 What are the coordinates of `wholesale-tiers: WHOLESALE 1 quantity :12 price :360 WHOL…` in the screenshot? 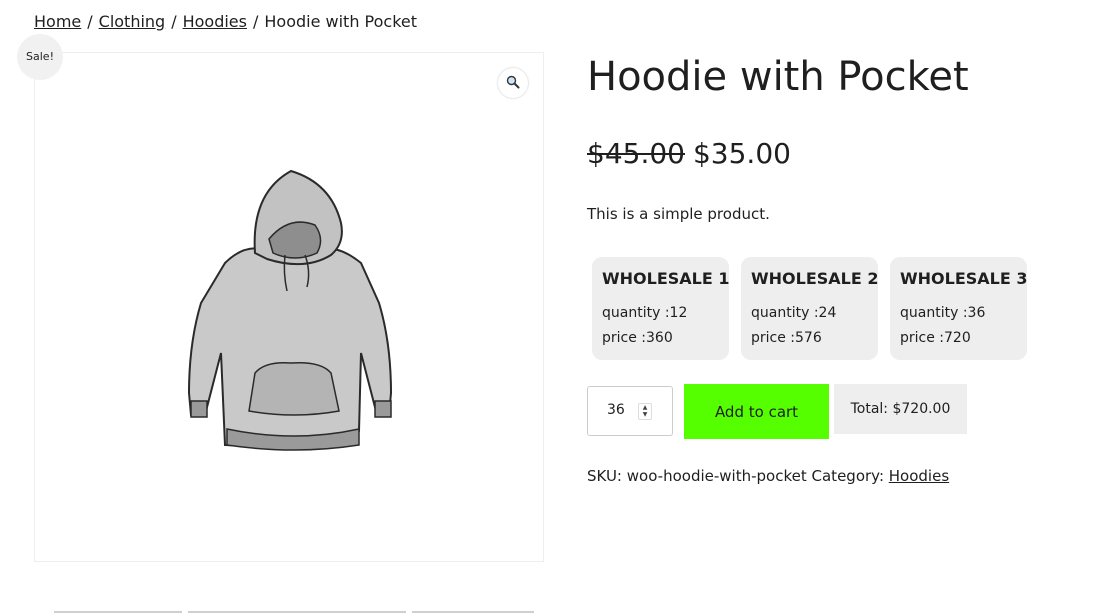 It's located at (810, 308).